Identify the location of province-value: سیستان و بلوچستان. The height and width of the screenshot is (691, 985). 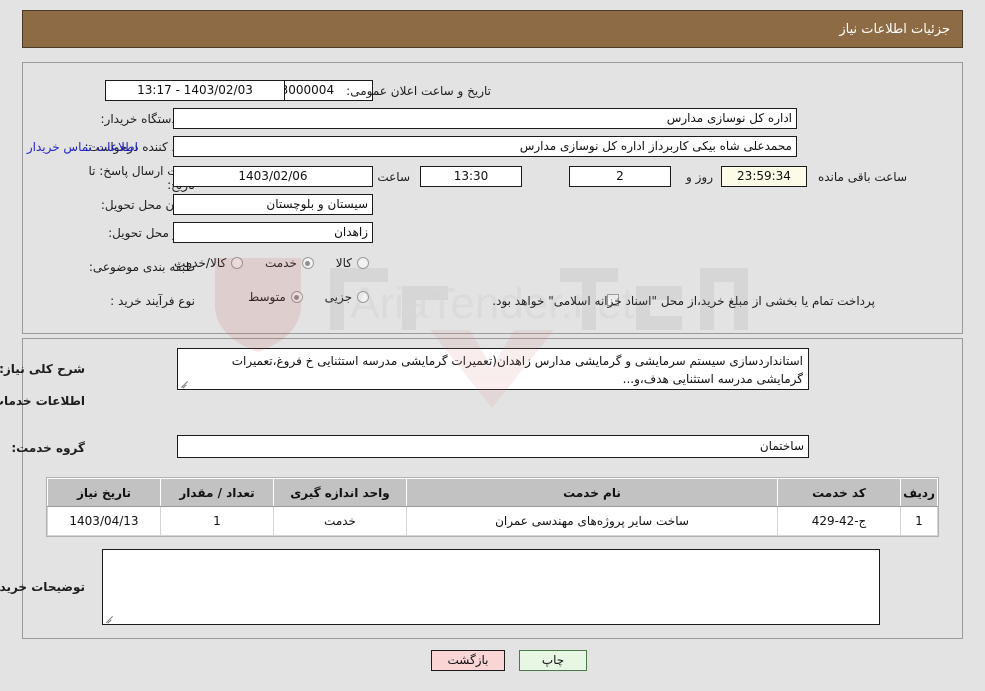
(273, 204).